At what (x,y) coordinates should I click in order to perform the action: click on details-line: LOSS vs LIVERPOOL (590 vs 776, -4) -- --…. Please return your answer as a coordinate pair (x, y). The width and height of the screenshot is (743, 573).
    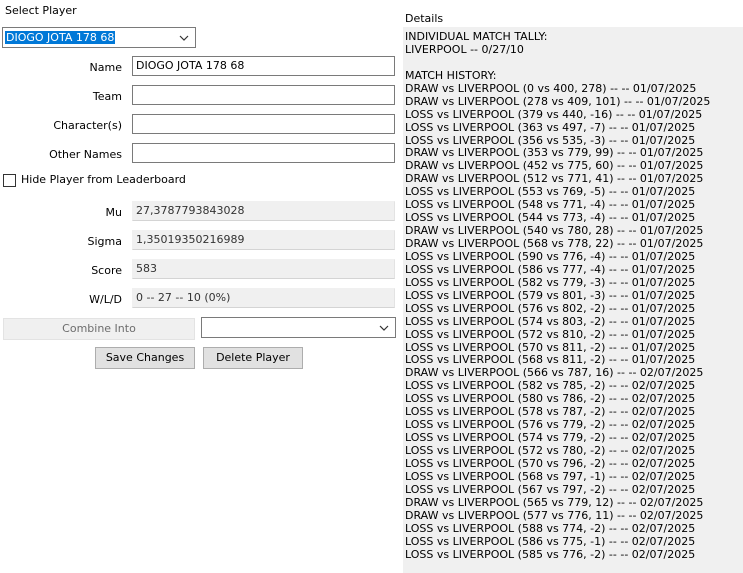
    Looking at the image, I should click on (550, 256).